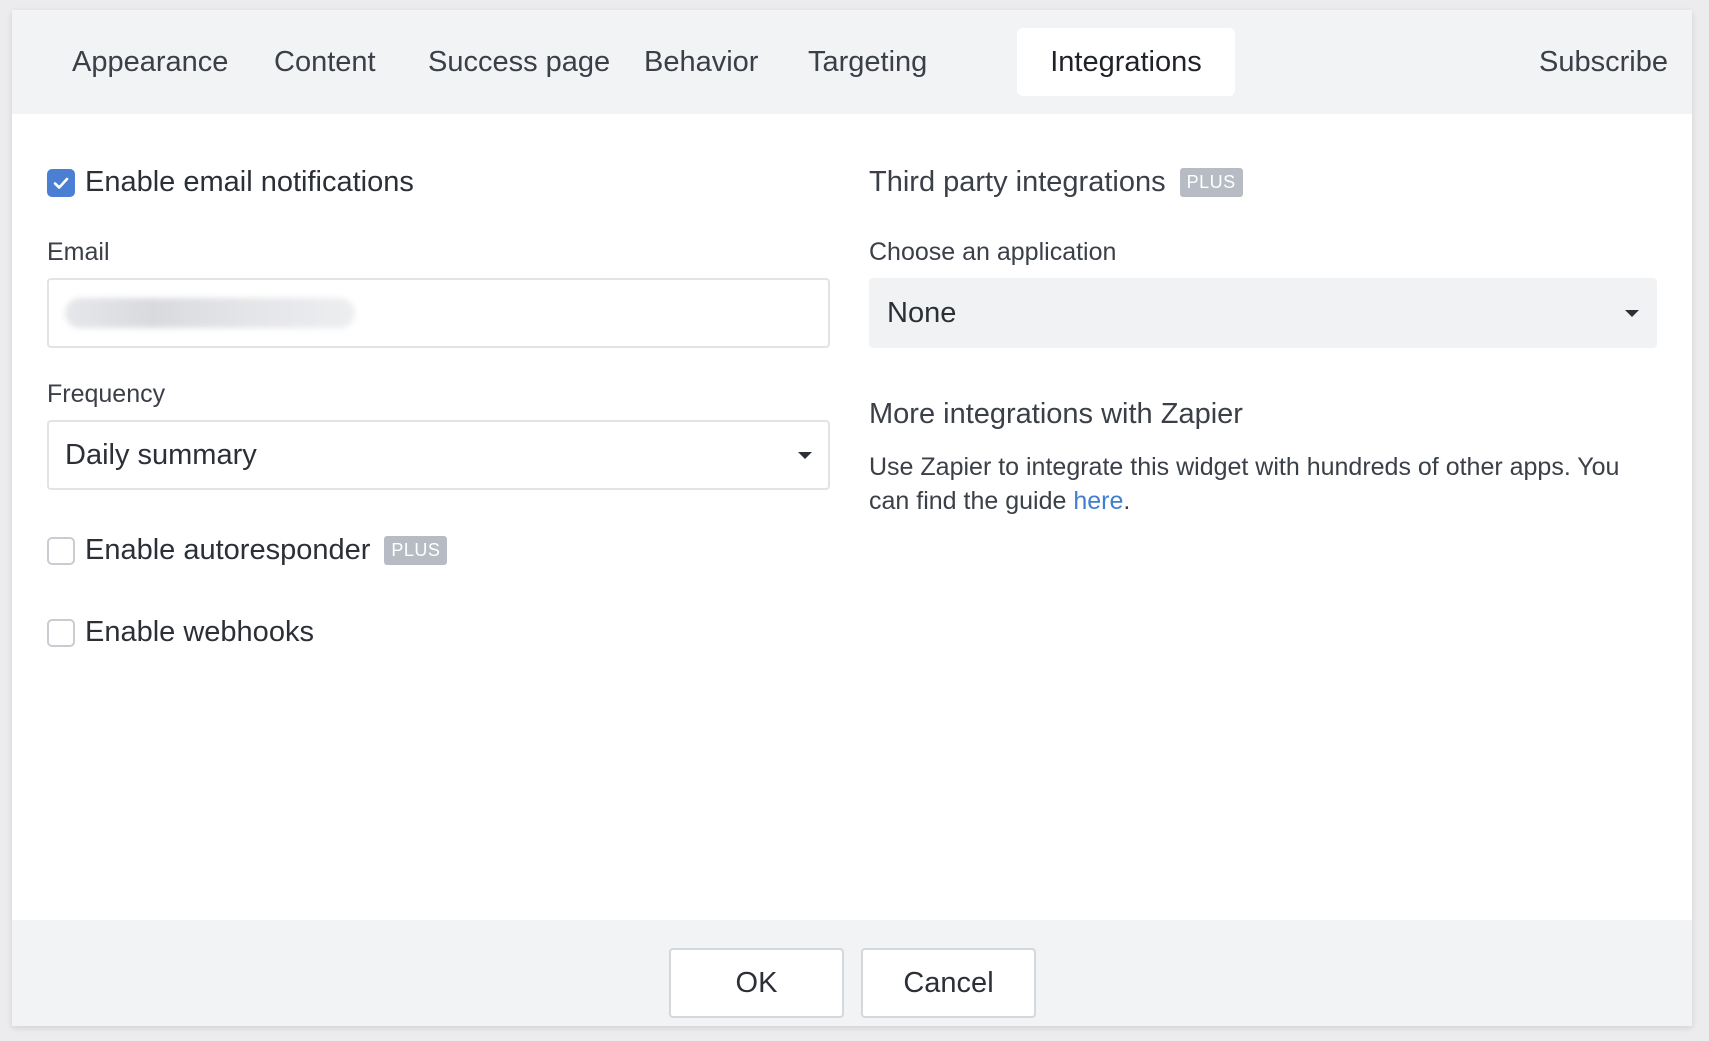  Describe the element at coordinates (852, 973) in the screenshot. I see `dialog-footer: OK Cancel` at that location.